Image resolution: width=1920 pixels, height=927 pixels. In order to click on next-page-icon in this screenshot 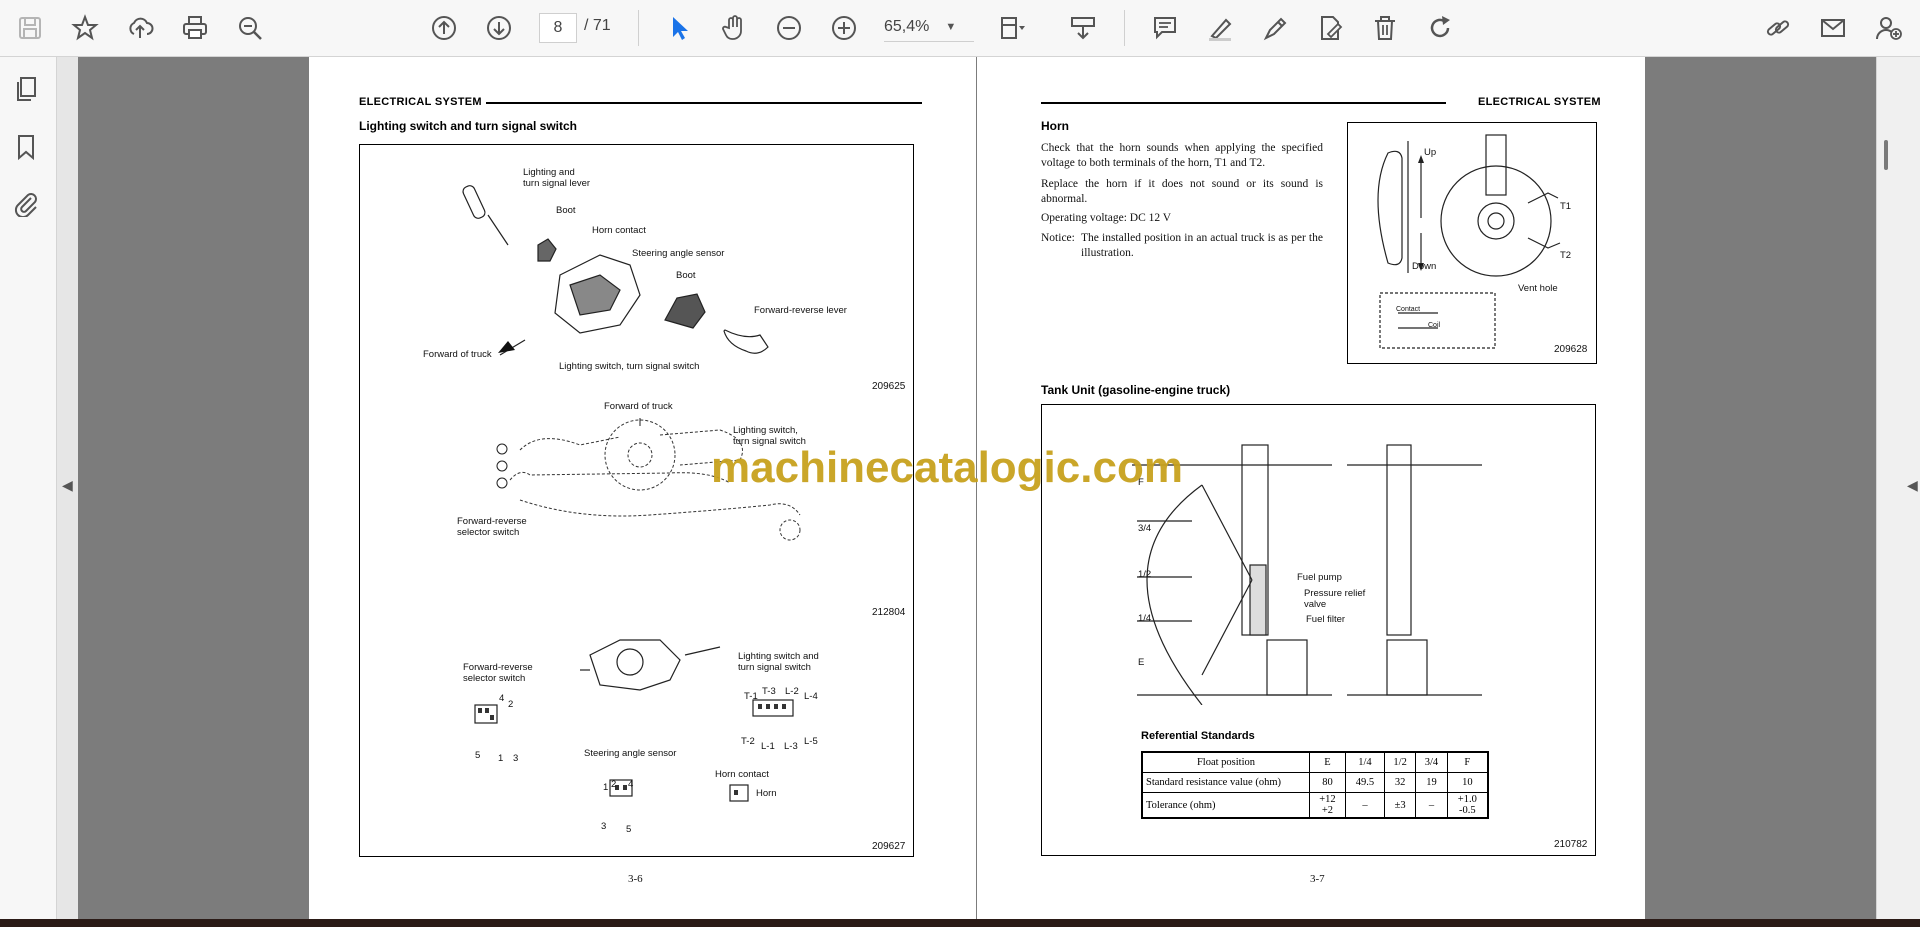, I will do `click(499, 28)`.